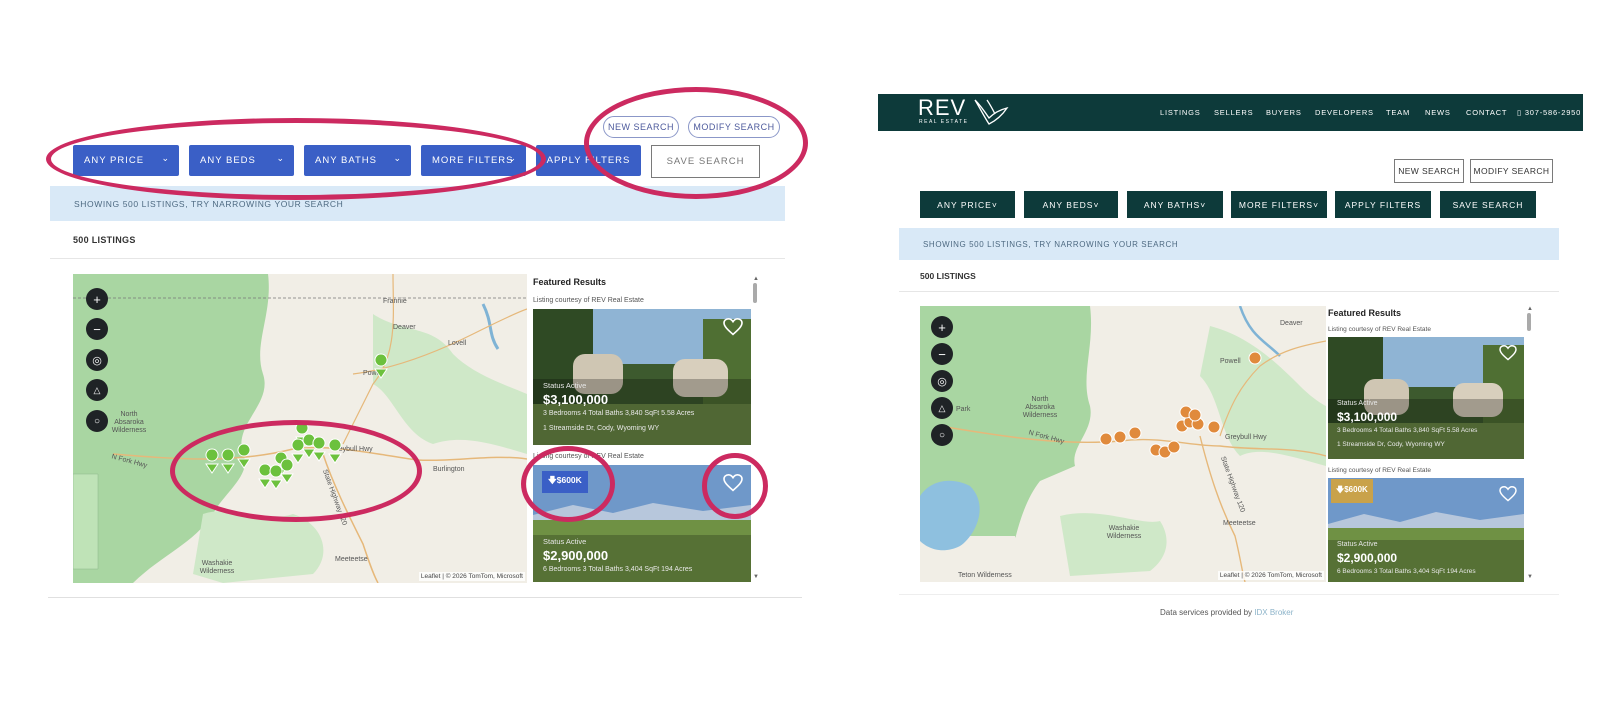  What do you see at coordinates (1273, 612) in the screenshot?
I see `idx-broker-link: IDX Broker` at bounding box center [1273, 612].